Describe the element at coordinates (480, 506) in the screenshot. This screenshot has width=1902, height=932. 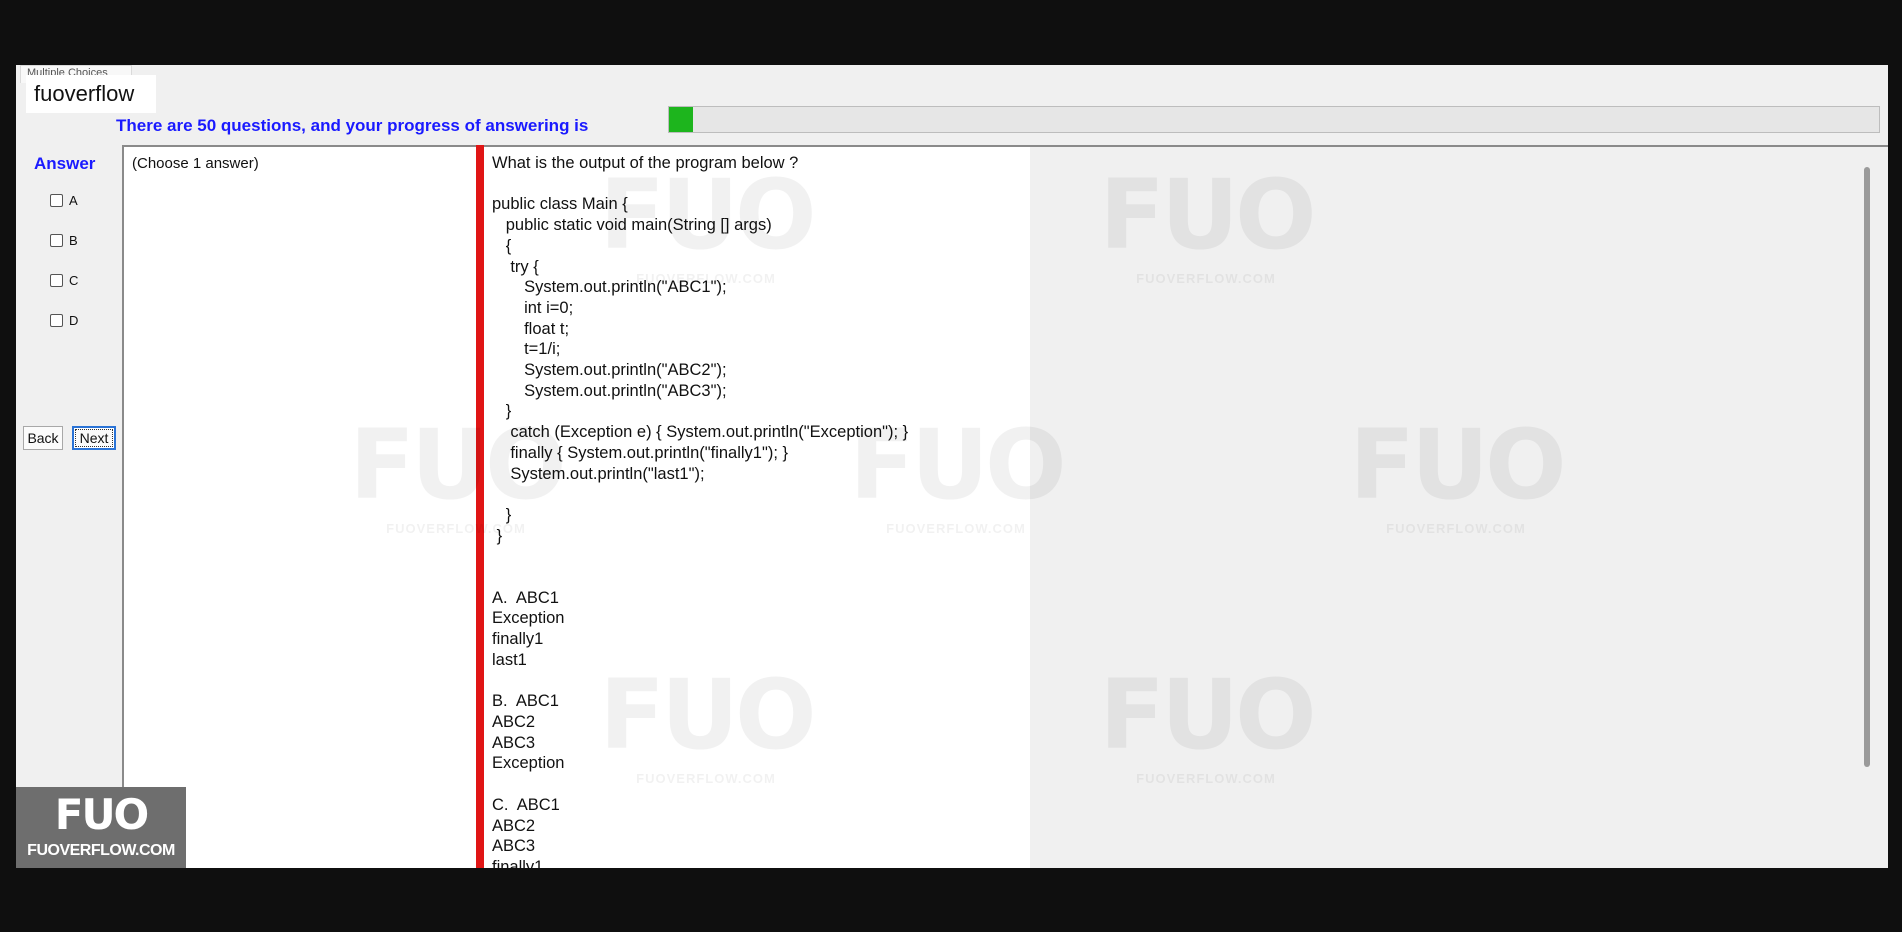
I see `panel-splitter` at that location.